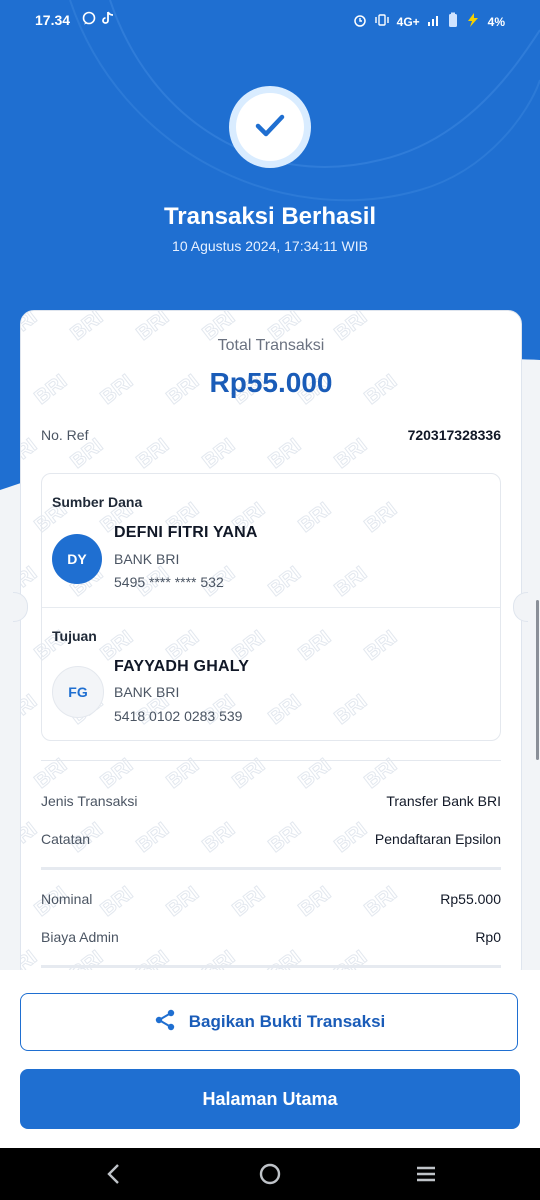 Image resolution: width=540 pixels, height=1200 pixels. I want to click on ref-number: 720317328336, so click(454, 435).